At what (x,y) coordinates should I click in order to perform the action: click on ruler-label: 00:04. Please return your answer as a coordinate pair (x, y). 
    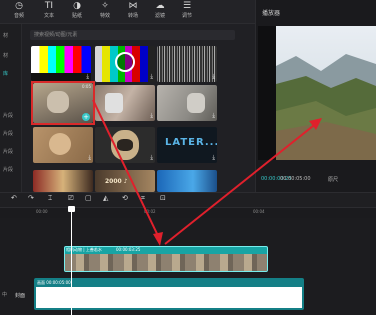
    Looking at the image, I should click on (259, 211).